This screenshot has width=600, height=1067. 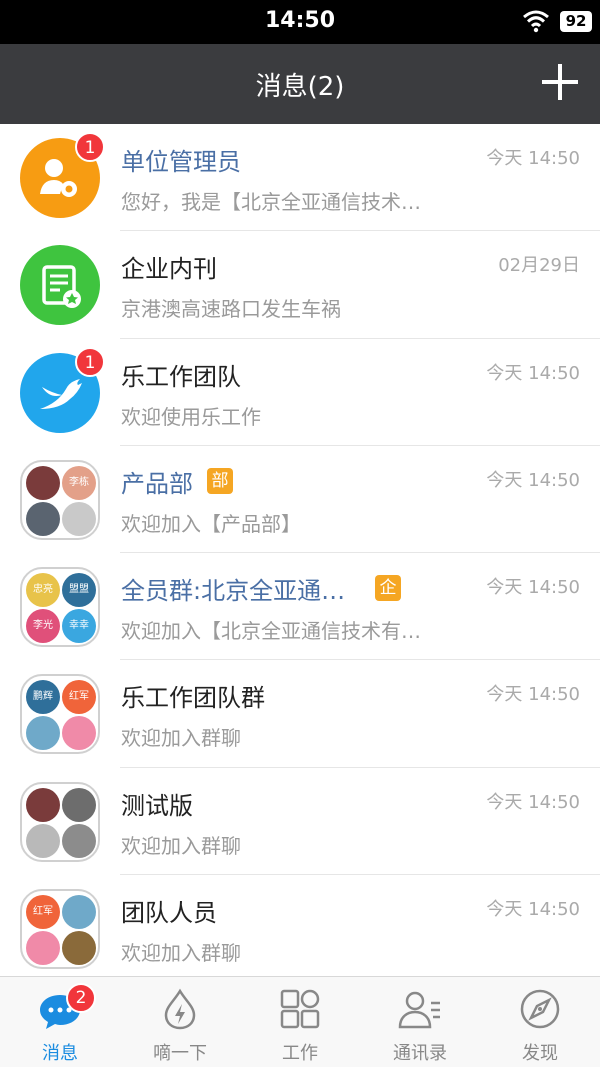 What do you see at coordinates (536, 23) in the screenshot?
I see `wifi-icon` at bounding box center [536, 23].